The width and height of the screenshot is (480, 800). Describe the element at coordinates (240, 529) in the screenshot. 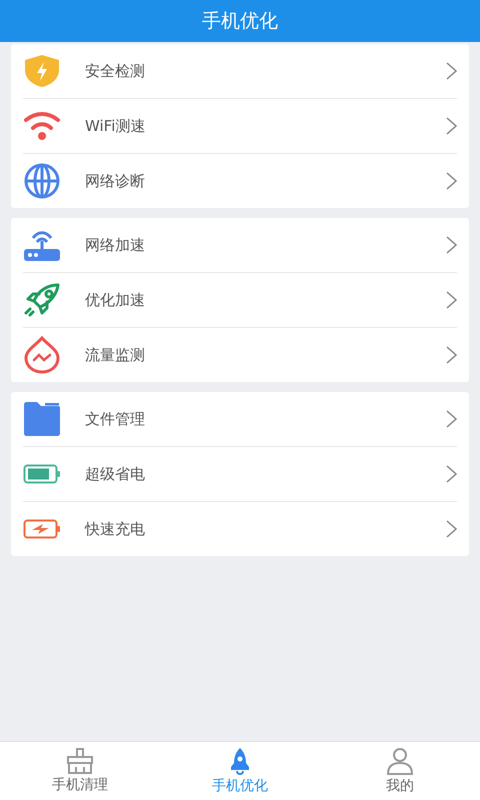

I see `menu-item: 快速充电` at that location.